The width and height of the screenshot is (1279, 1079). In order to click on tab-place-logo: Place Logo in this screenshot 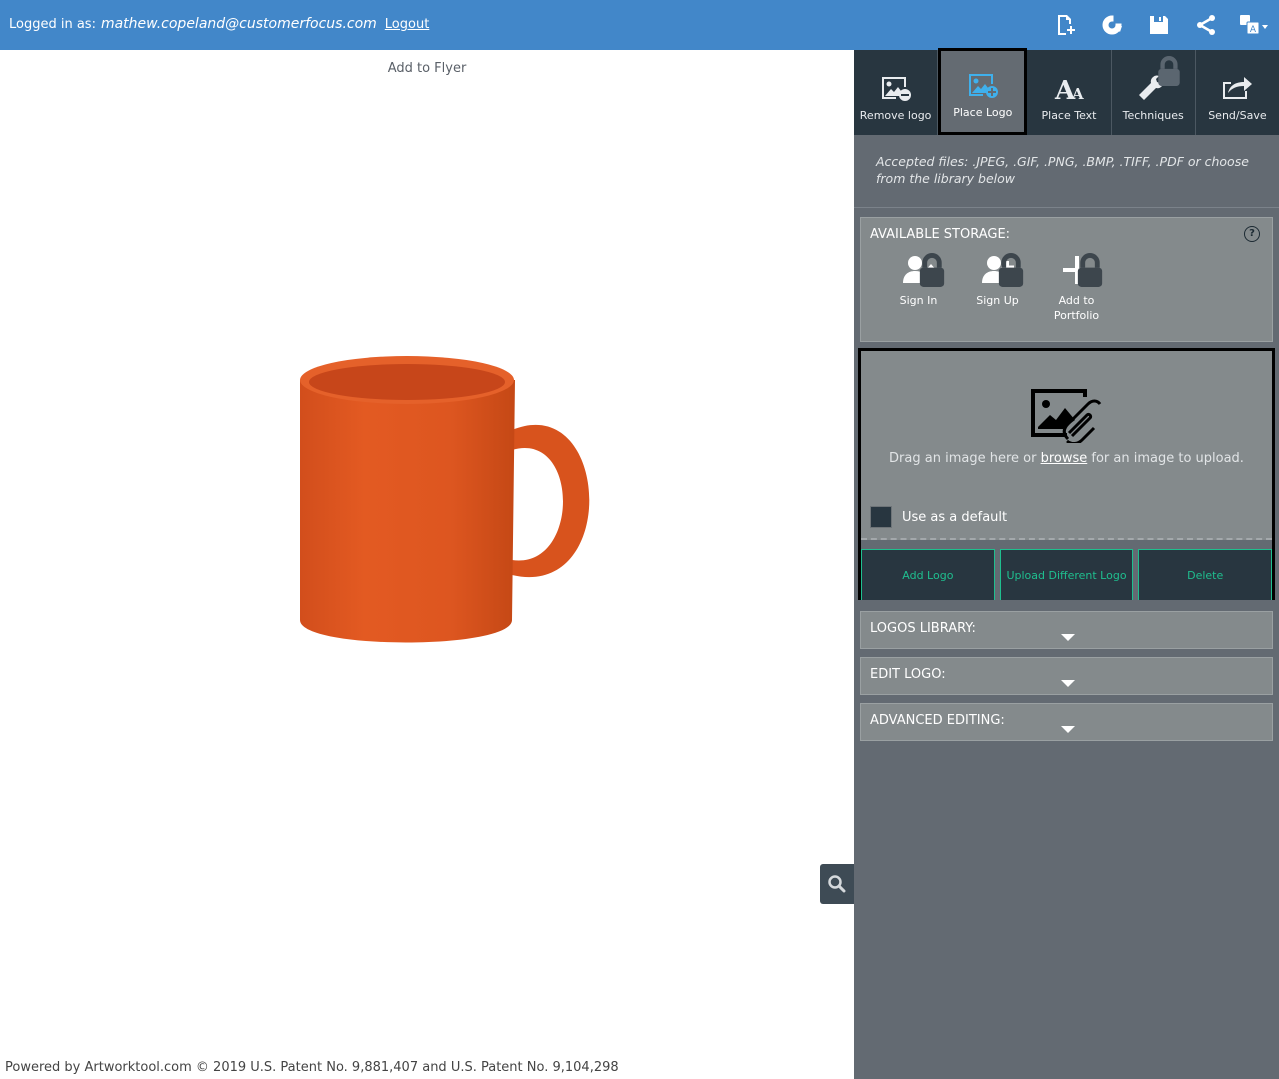, I will do `click(983, 91)`.